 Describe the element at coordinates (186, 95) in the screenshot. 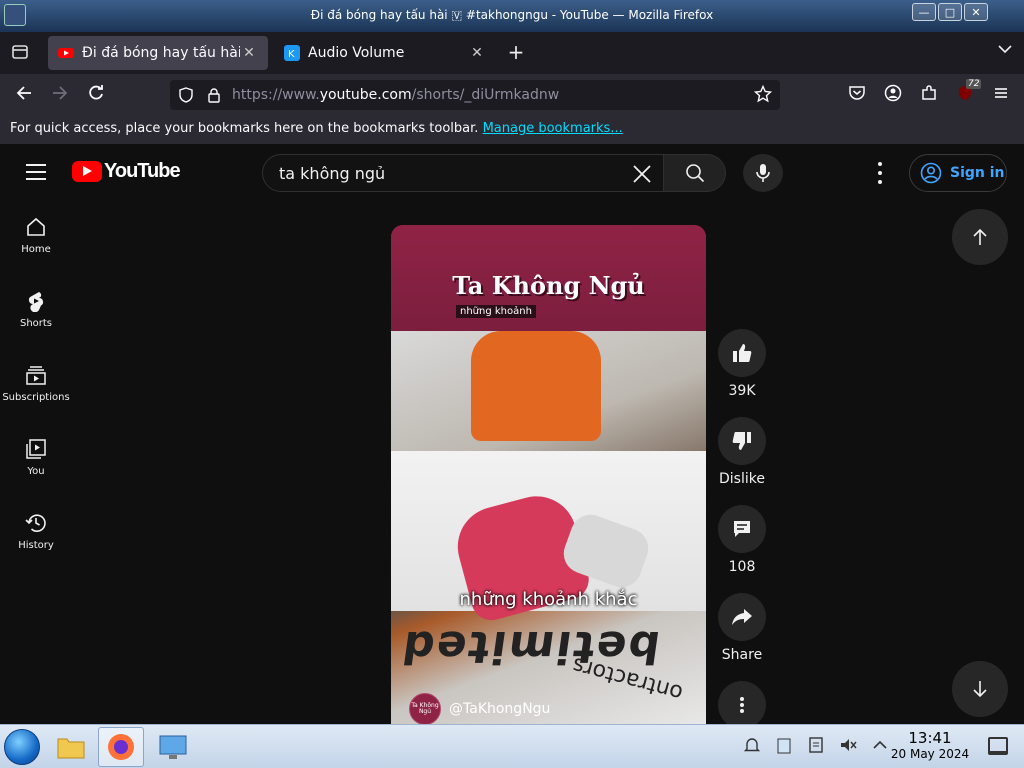

I see `tracking-protection-shield-icon` at that location.